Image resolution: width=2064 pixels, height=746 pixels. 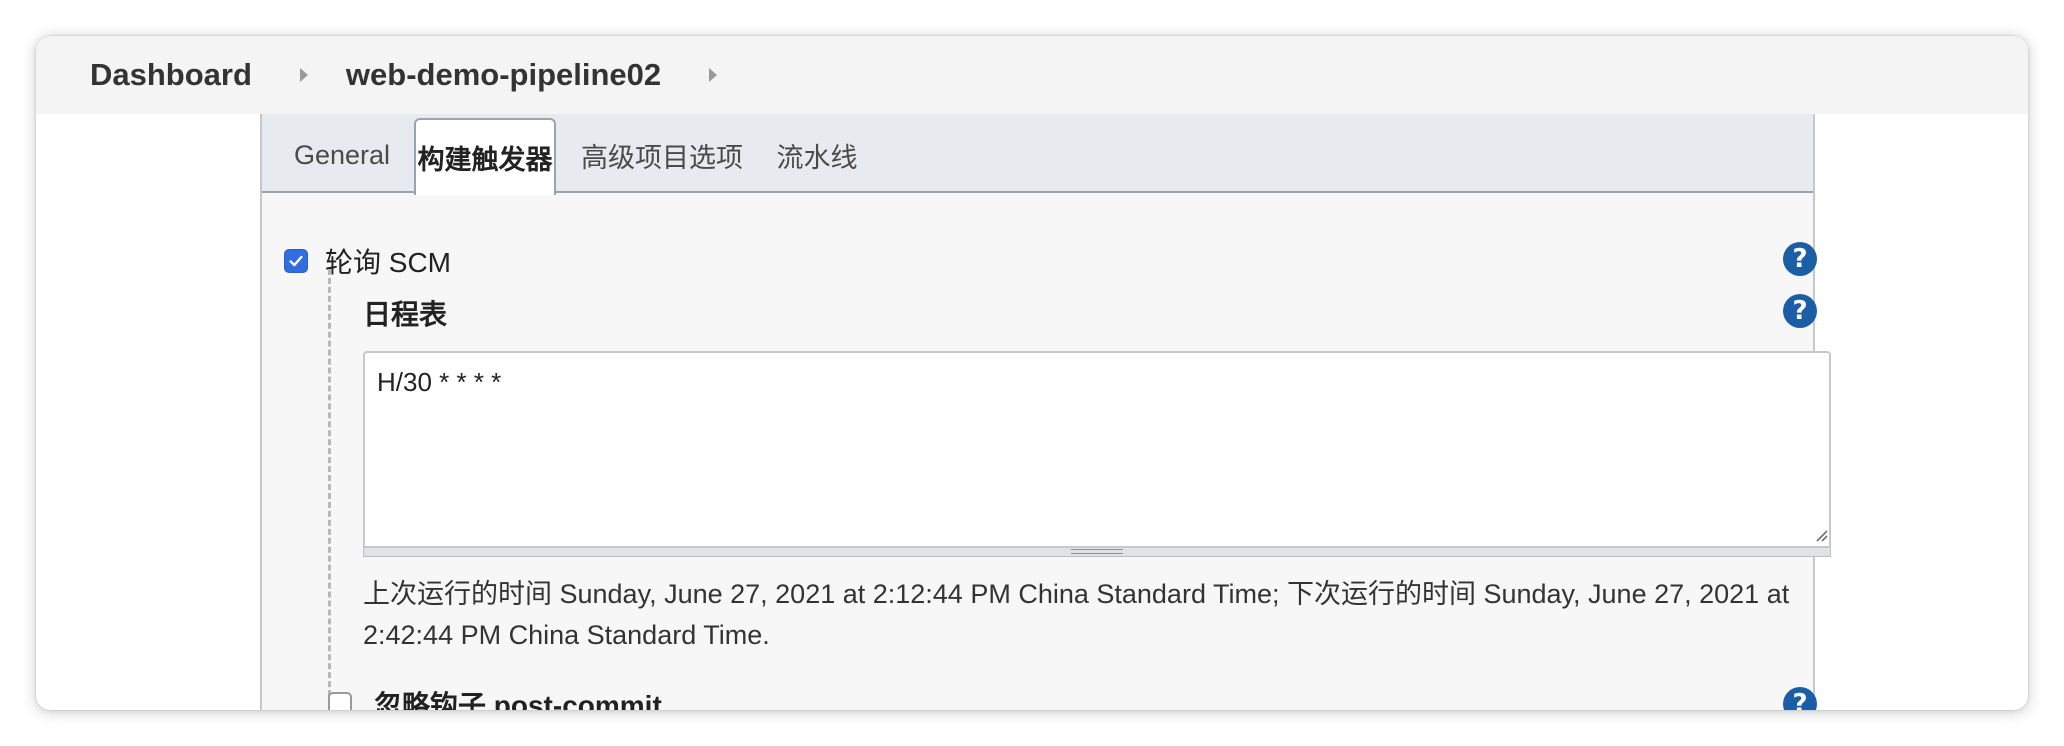 I want to click on resize-corner-icon, so click(x=1821, y=535).